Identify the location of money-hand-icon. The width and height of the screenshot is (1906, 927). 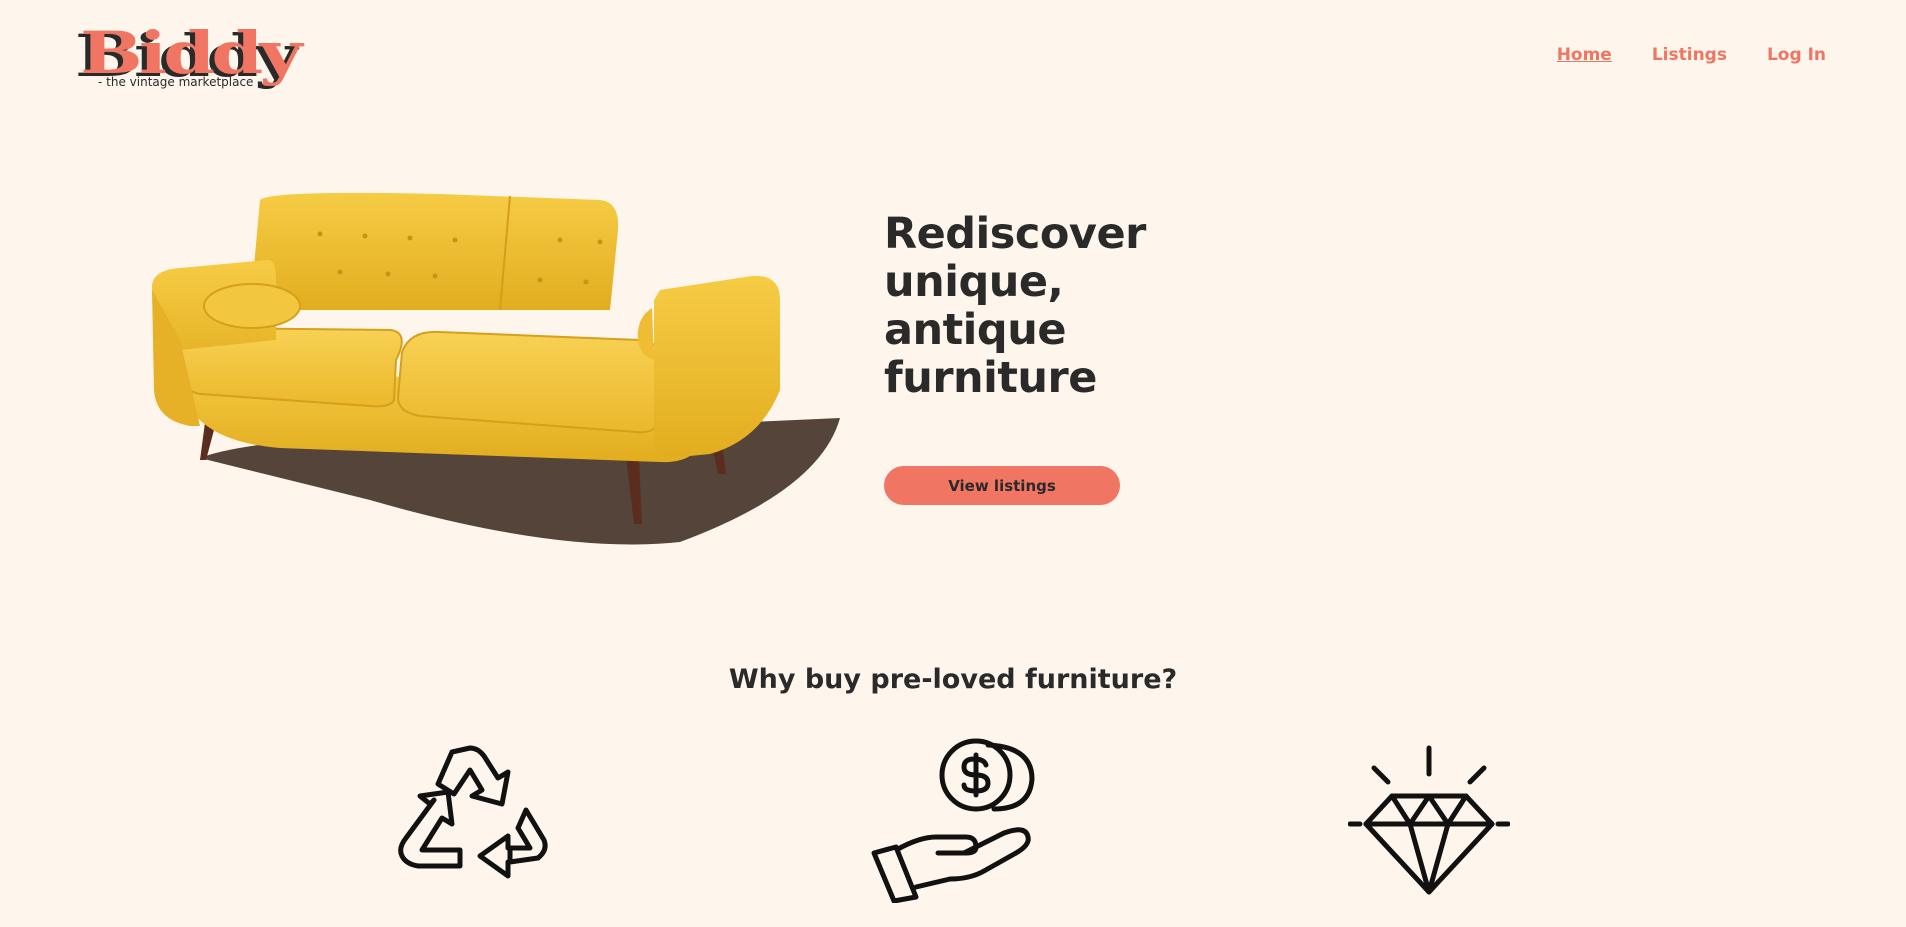
(953, 820).